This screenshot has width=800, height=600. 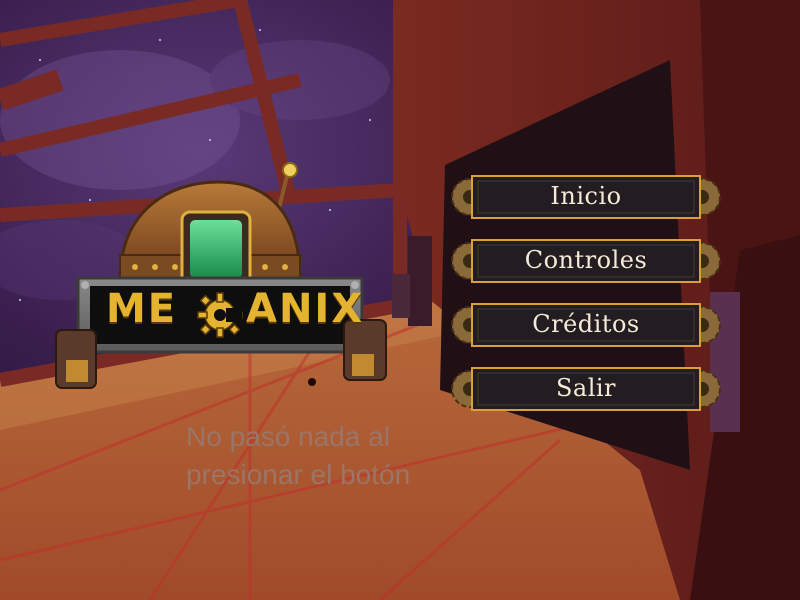 I want to click on menu-button-inicio: Inicio, so click(x=586, y=197).